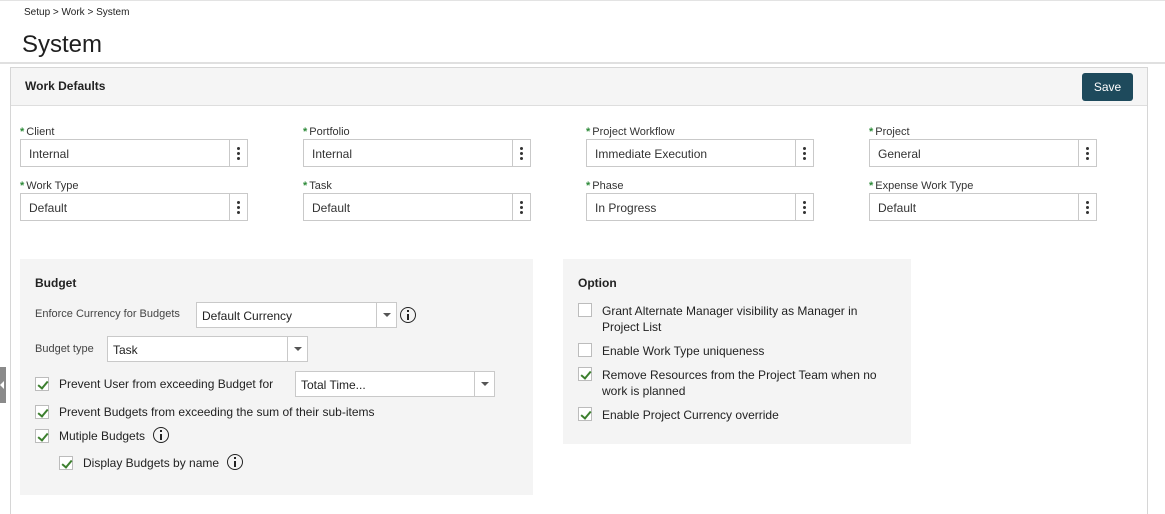 This screenshot has width=1165, height=514. Describe the element at coordinates (651, 154) in the screenshot. I see `project-workflow-value: Immediate Execution` at that location.